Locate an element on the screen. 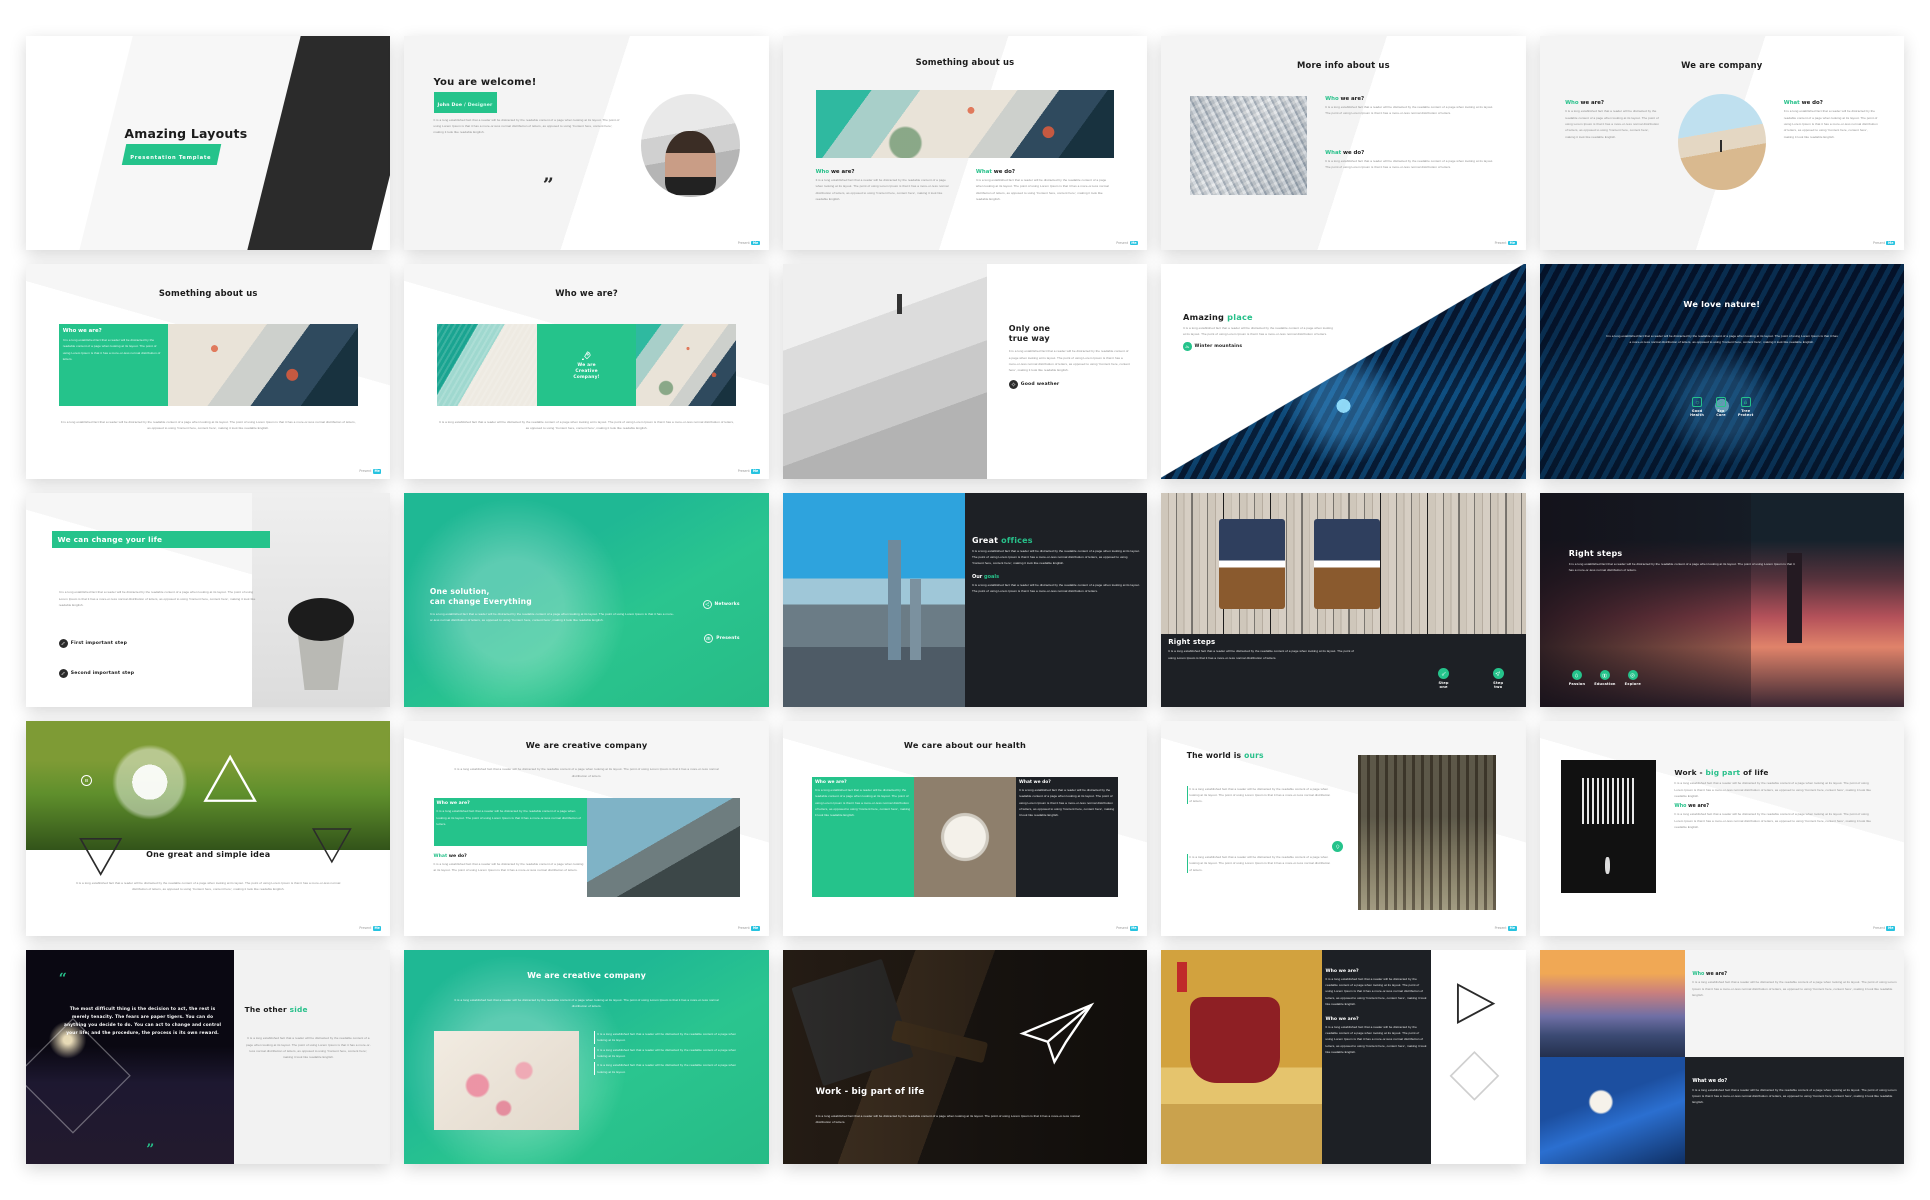 The image size is (1930, 1200). nature-f2-l2: Care is located at coordinates (1721, 415).